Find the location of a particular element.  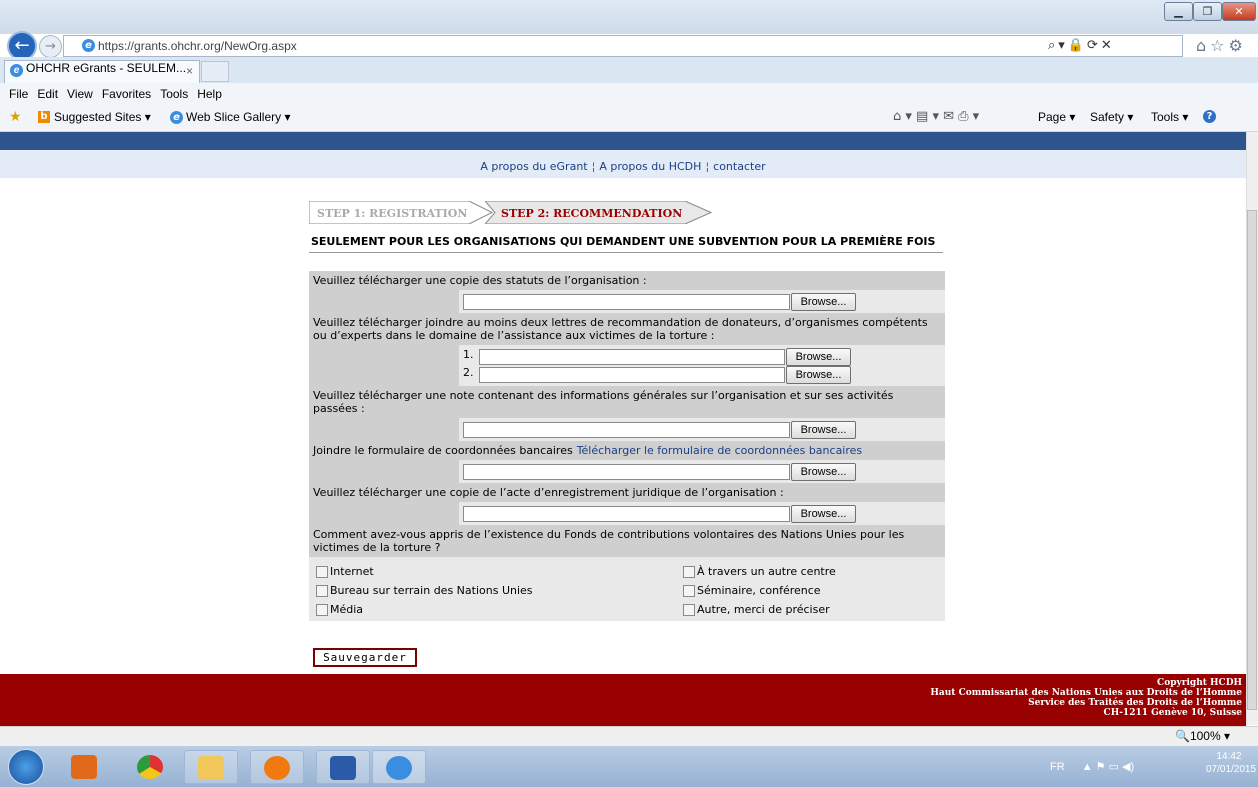

zoom-icon: 🔍 is located at coordinates (1182, 736).